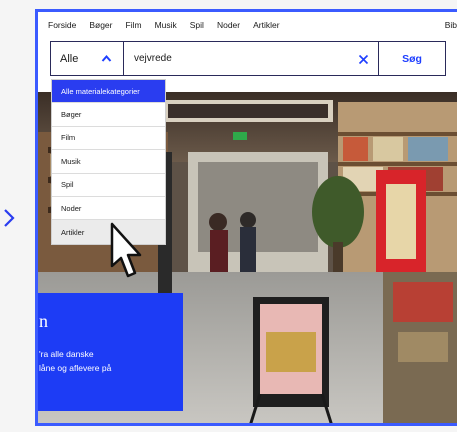  I want to click on promo-text-line-1: 'ra alle danske, so click(66, 354).